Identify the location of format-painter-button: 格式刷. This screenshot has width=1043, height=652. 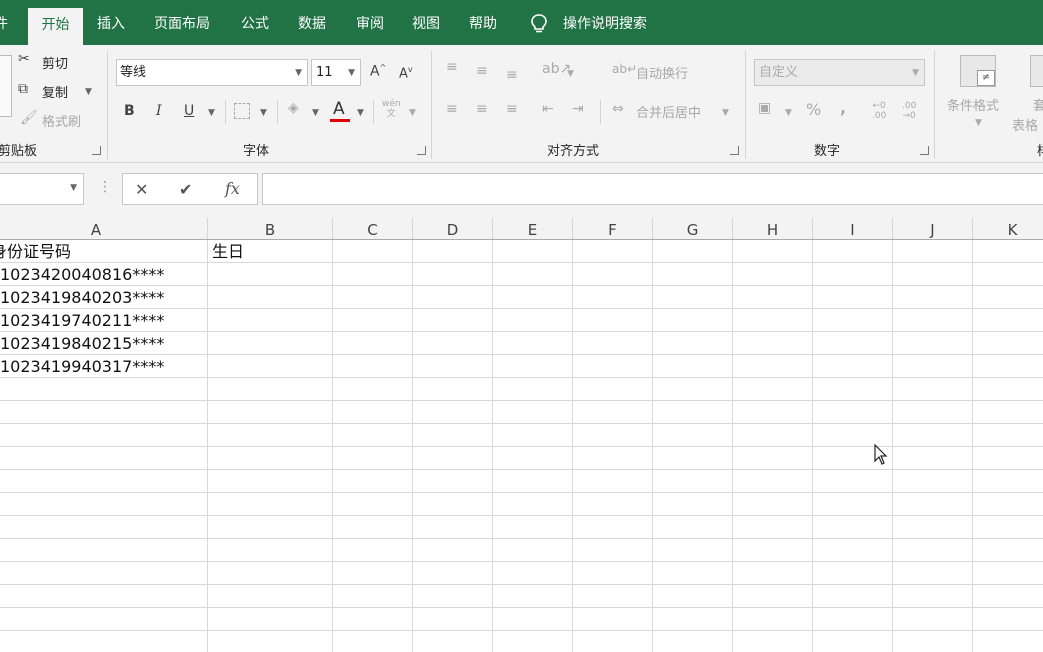
(61, 120).